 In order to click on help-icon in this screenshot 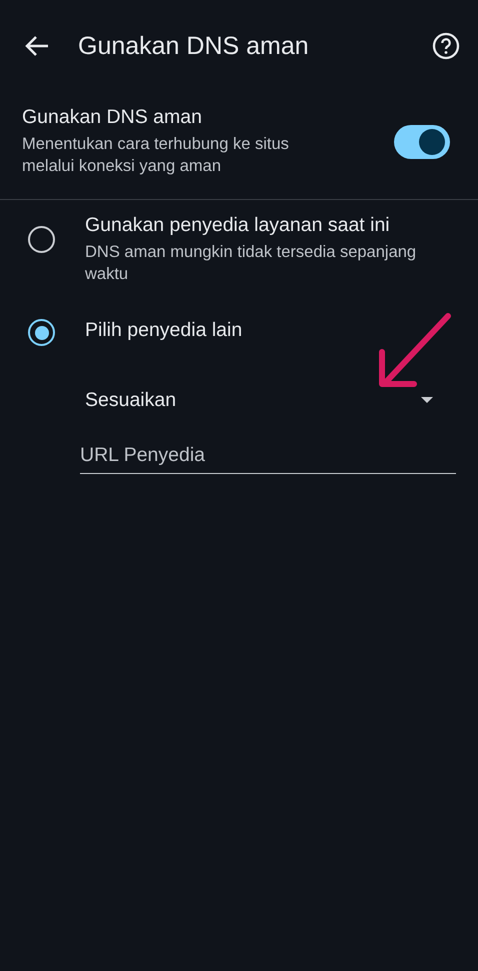, I will do `click(446, 46)`.